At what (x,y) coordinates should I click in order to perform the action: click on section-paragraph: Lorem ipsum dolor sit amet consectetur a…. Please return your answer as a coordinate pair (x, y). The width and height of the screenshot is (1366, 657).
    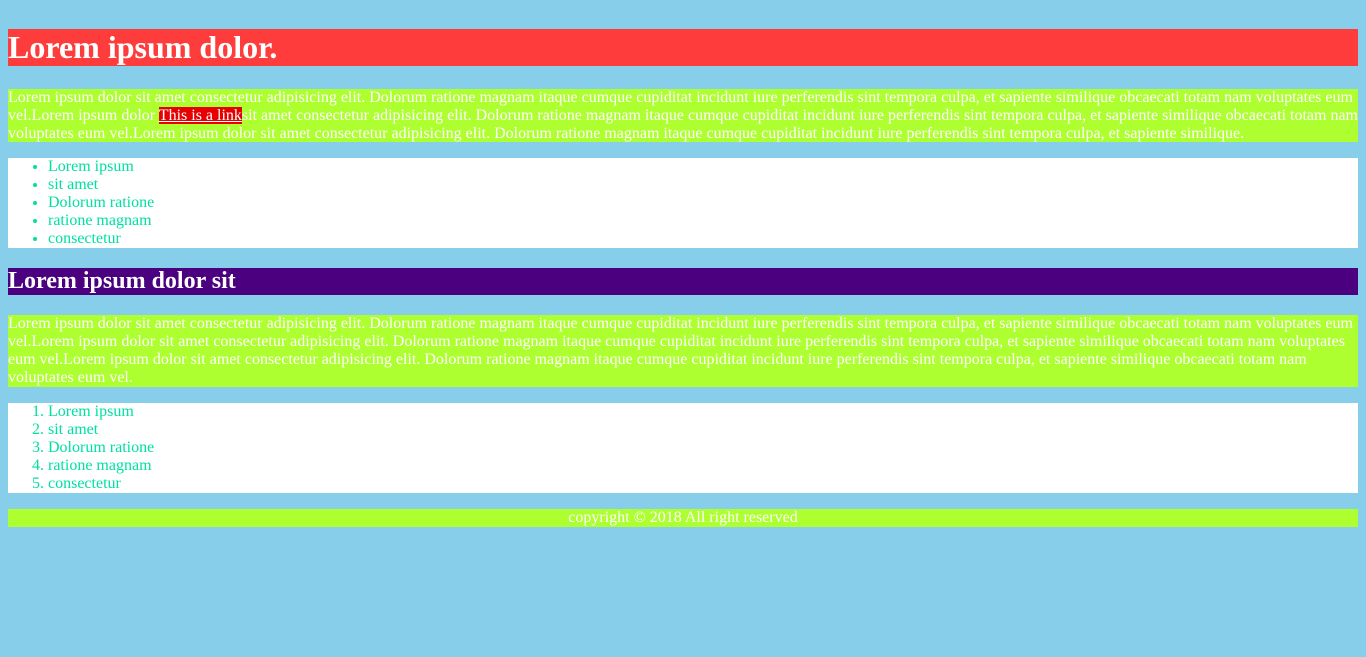
    Looking at the image, I should click on (683, 351).